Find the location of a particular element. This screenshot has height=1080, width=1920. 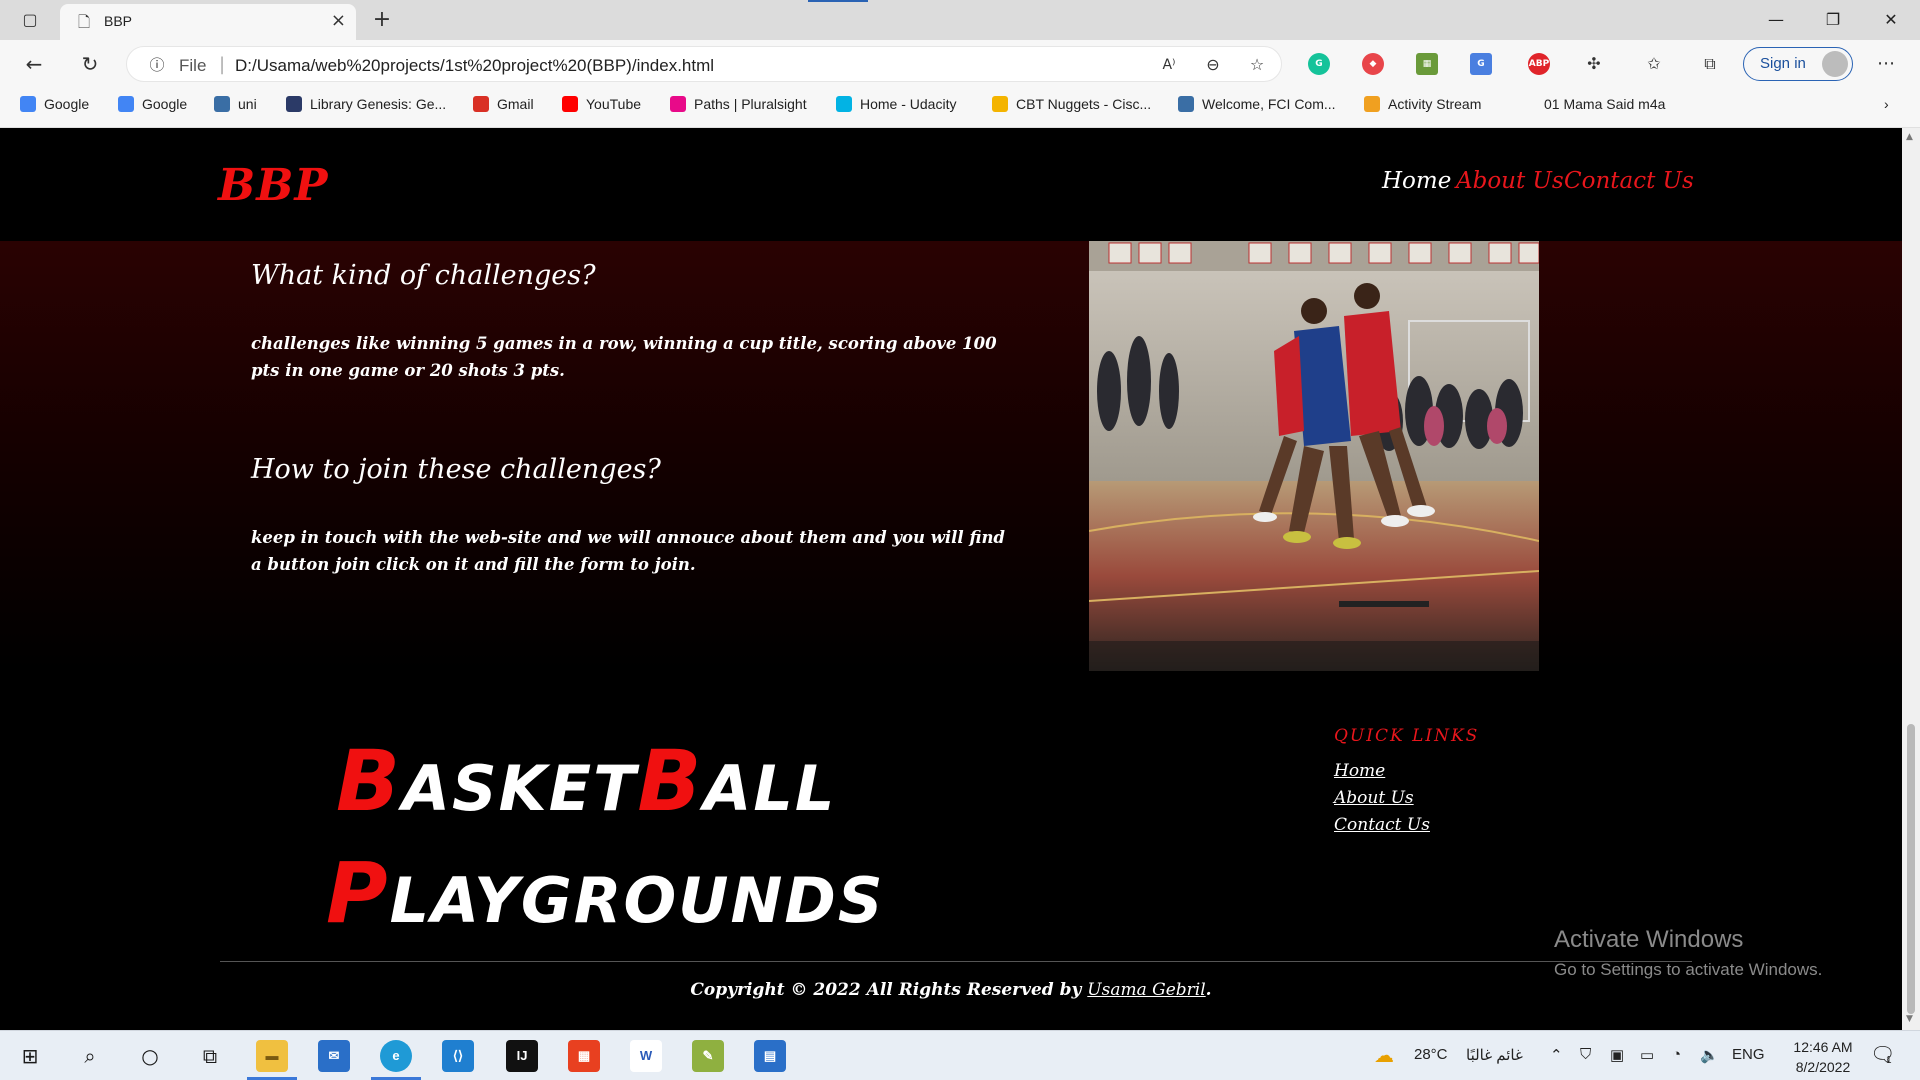

nav-about-link: About Us is located at coordinates (1510, 181).